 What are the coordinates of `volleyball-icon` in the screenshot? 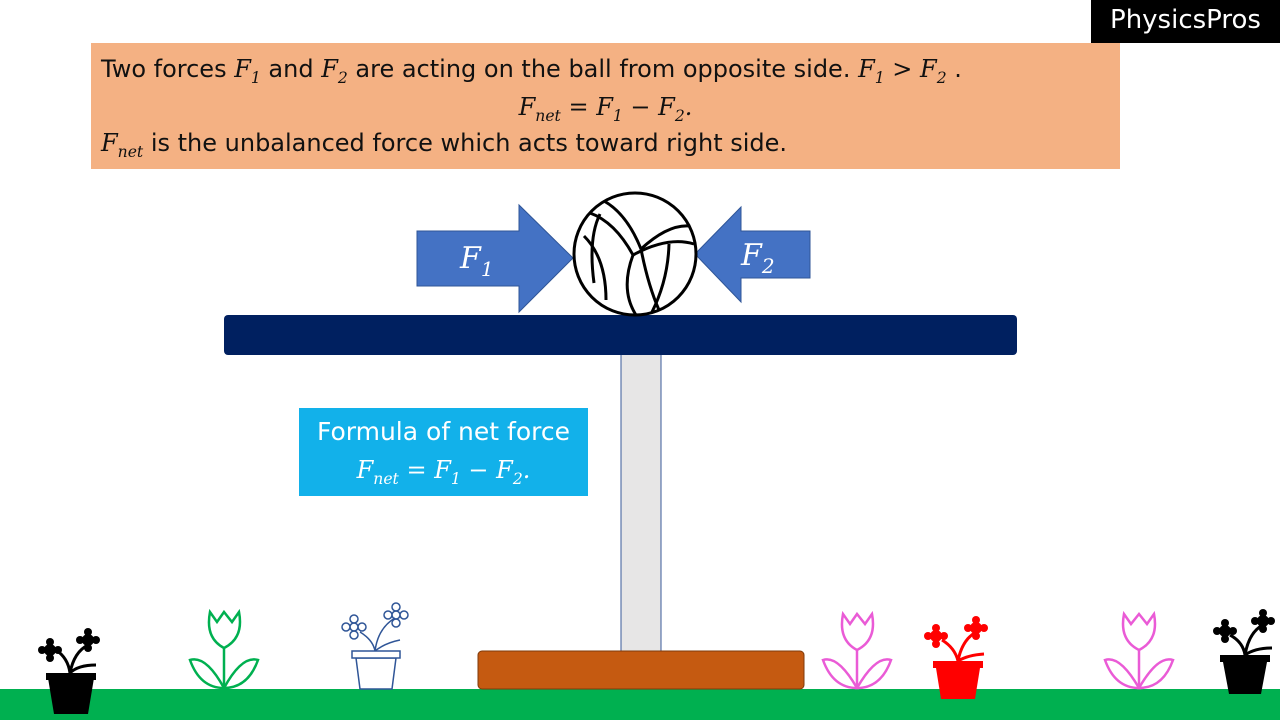 It's located at (635, 254).